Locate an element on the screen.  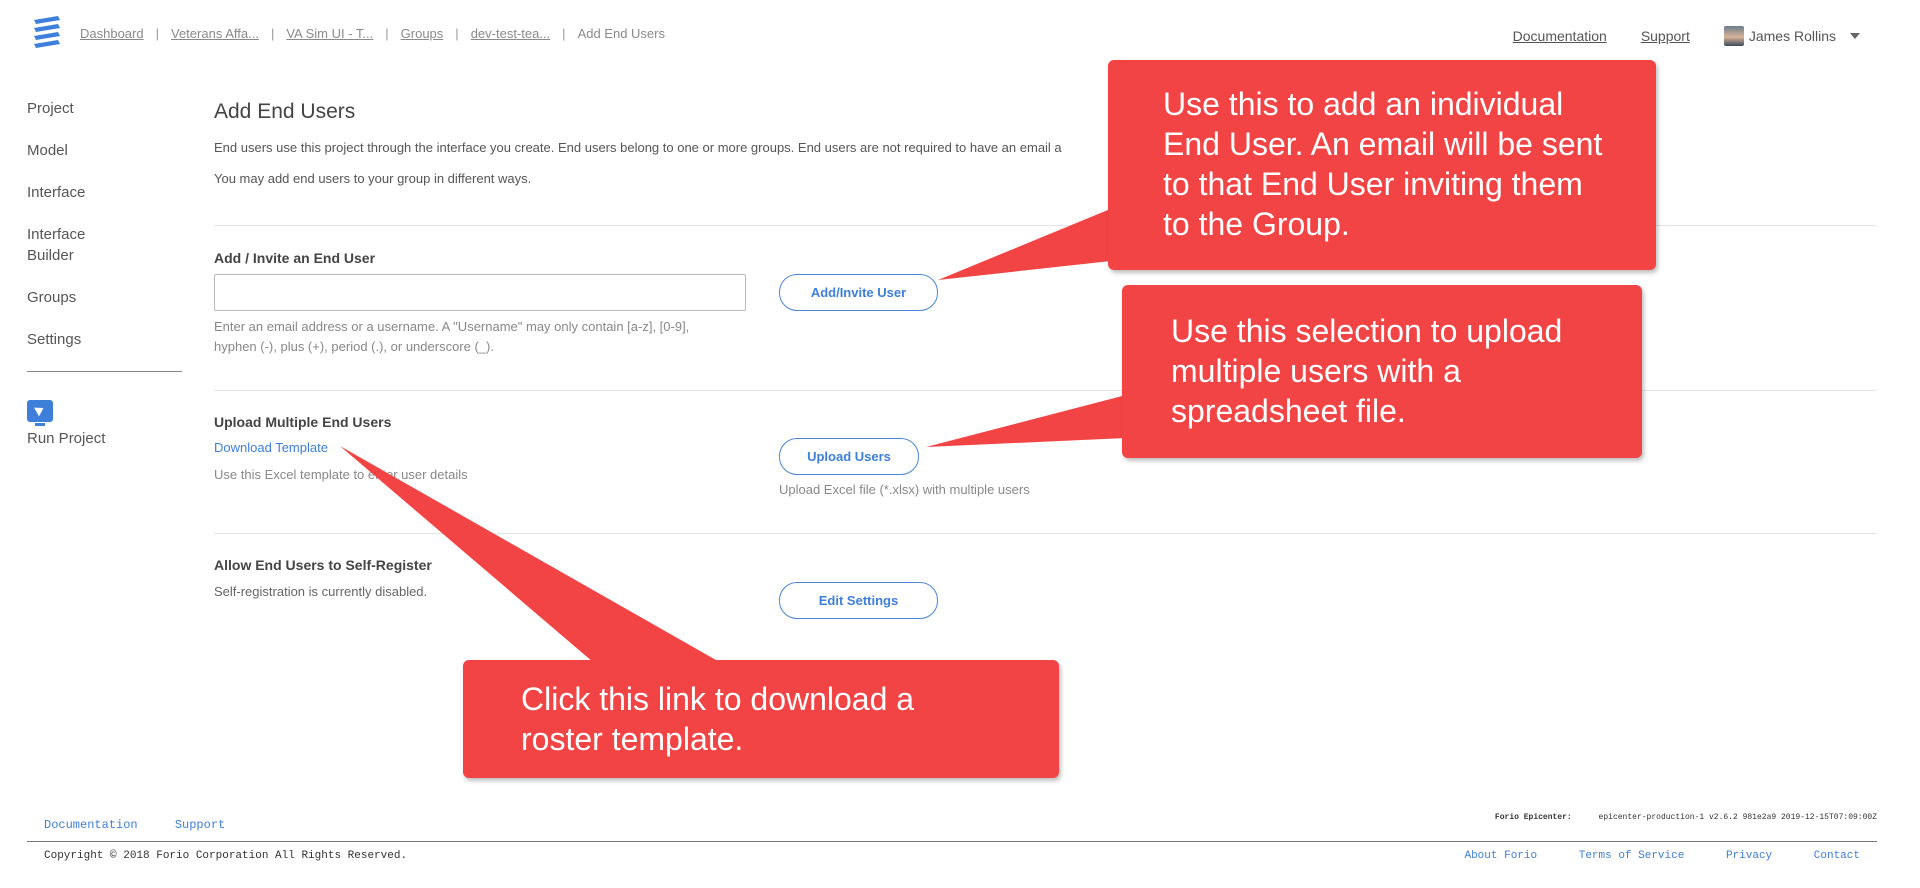
sidebar-item-groups: Groups is located at coordinates (104, 297).